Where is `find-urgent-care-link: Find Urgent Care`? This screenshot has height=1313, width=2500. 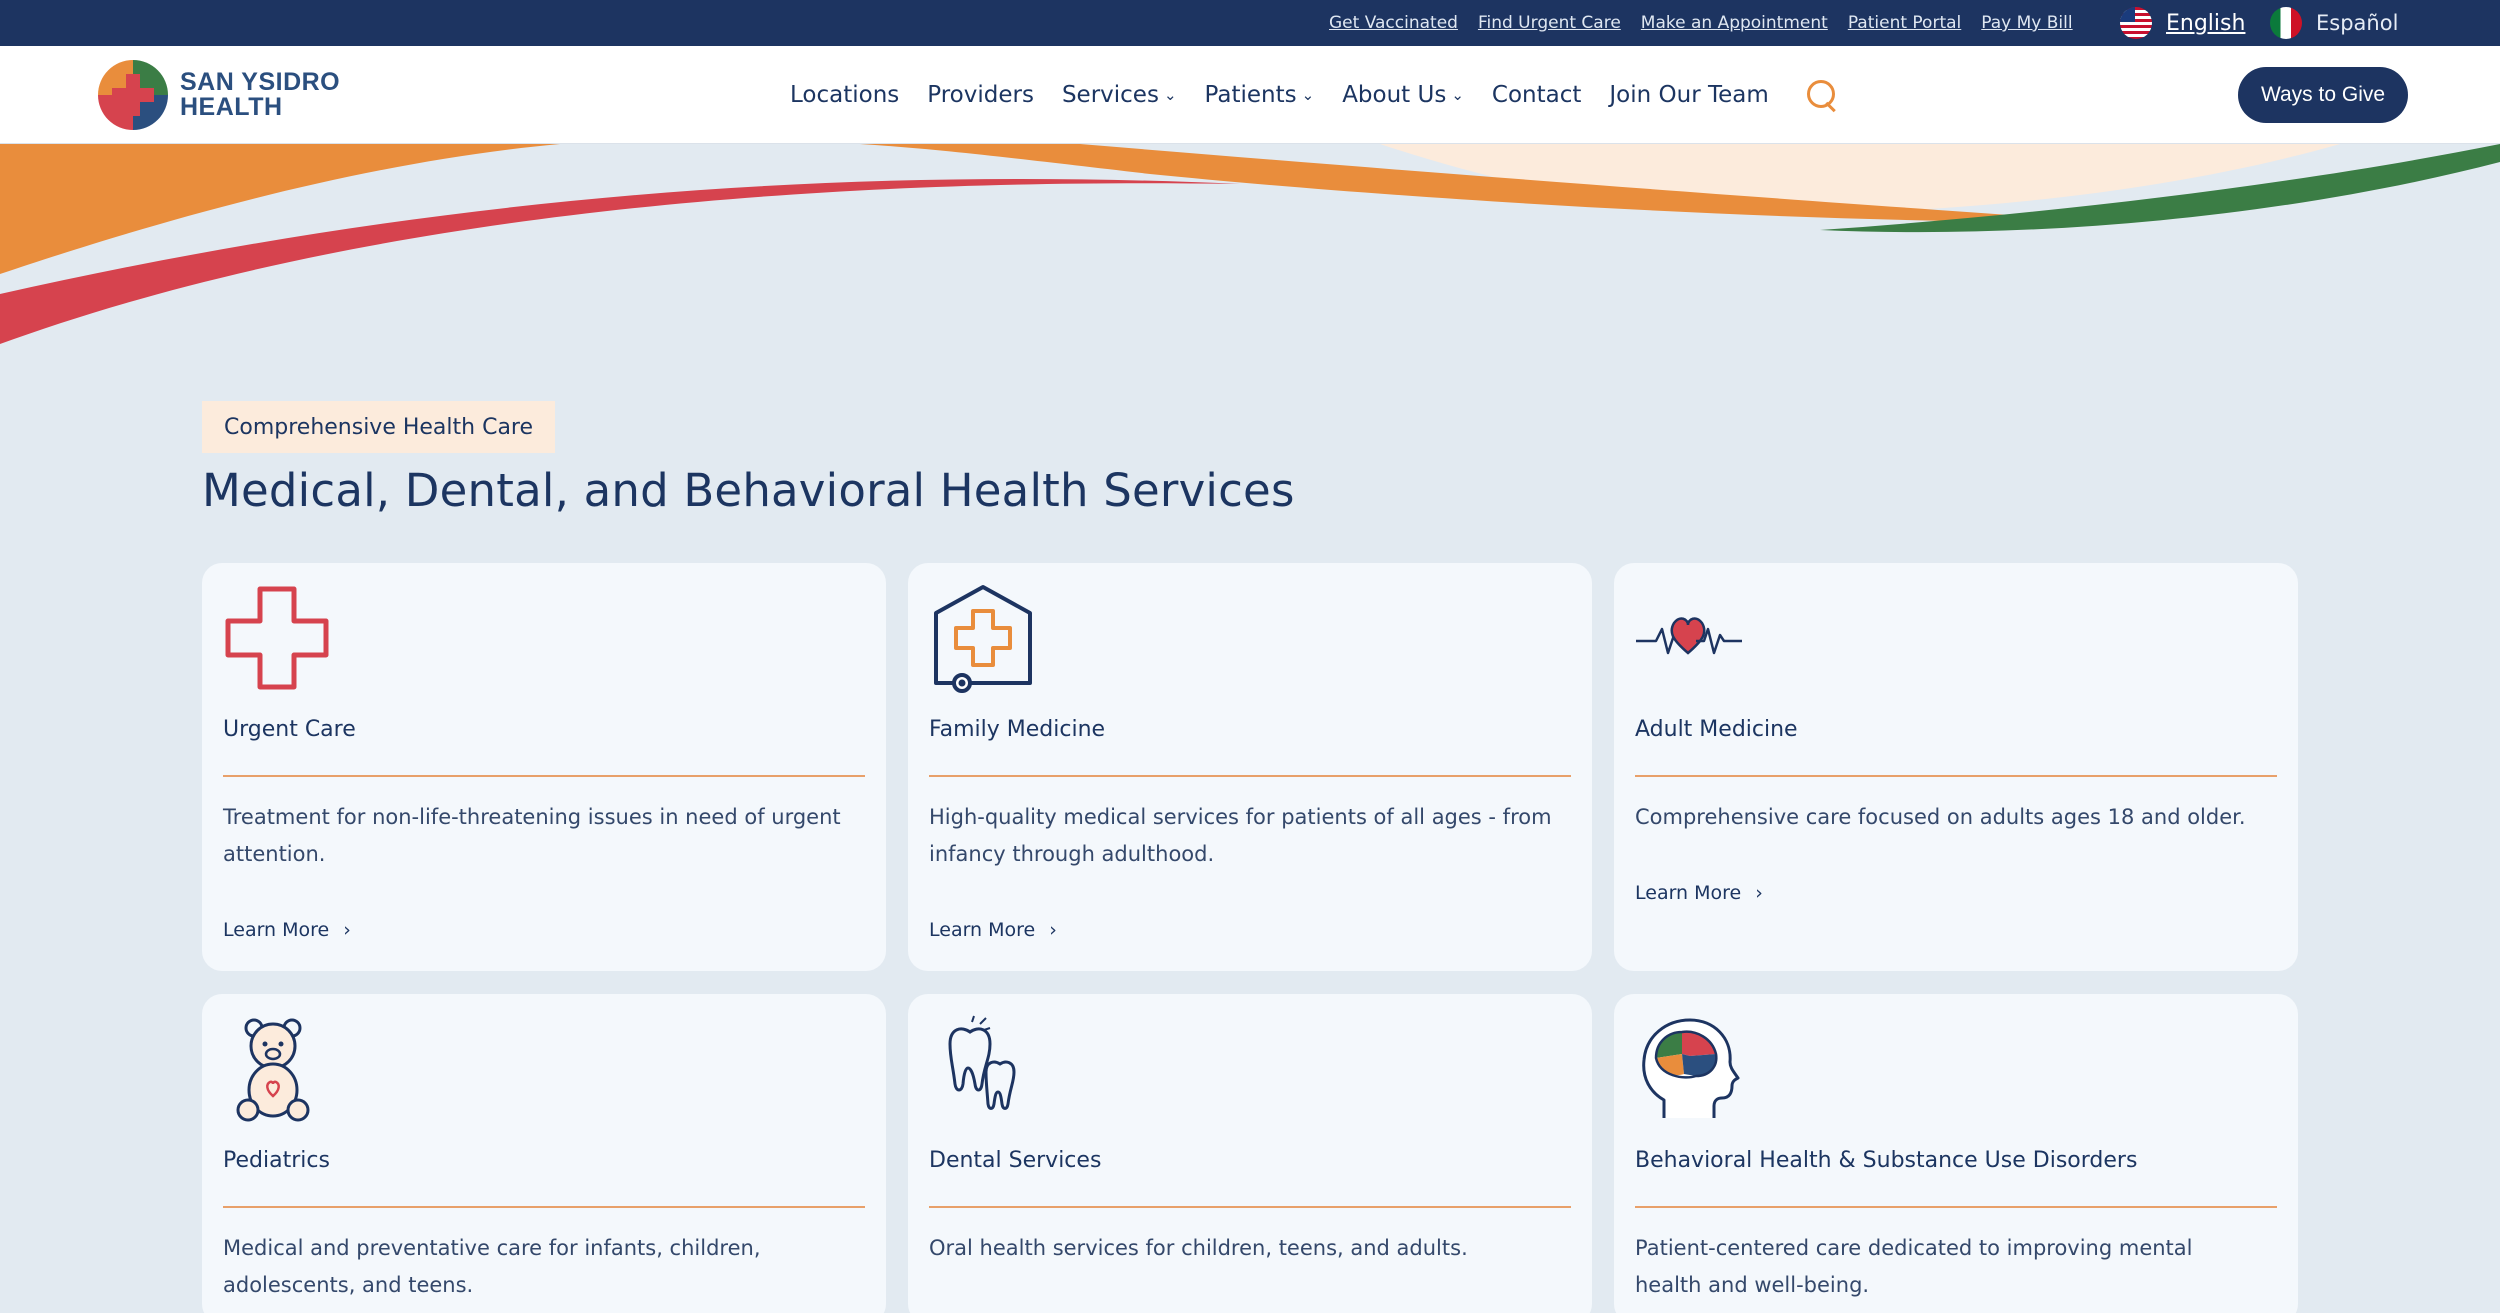 find-urgent-care-link: Find Urgent Care is located at coordinates (1549, 23).